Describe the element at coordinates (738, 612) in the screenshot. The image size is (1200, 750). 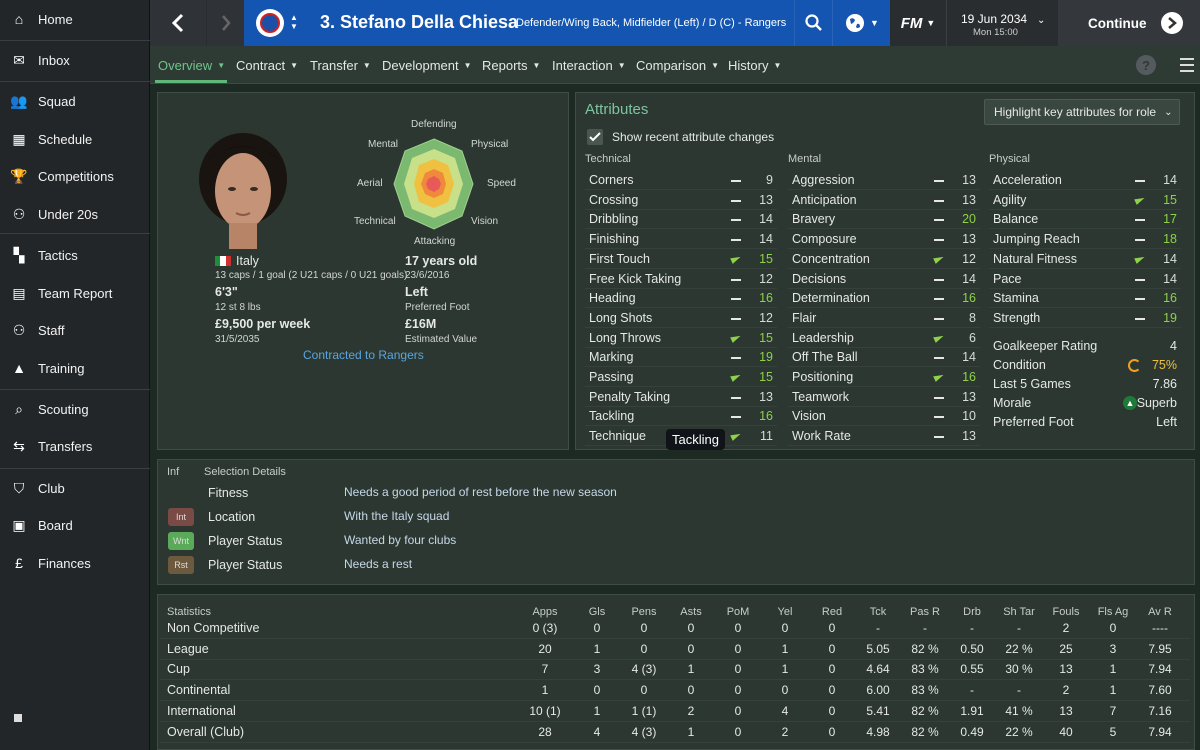
I see `stats-column-header: PoM` at that location.